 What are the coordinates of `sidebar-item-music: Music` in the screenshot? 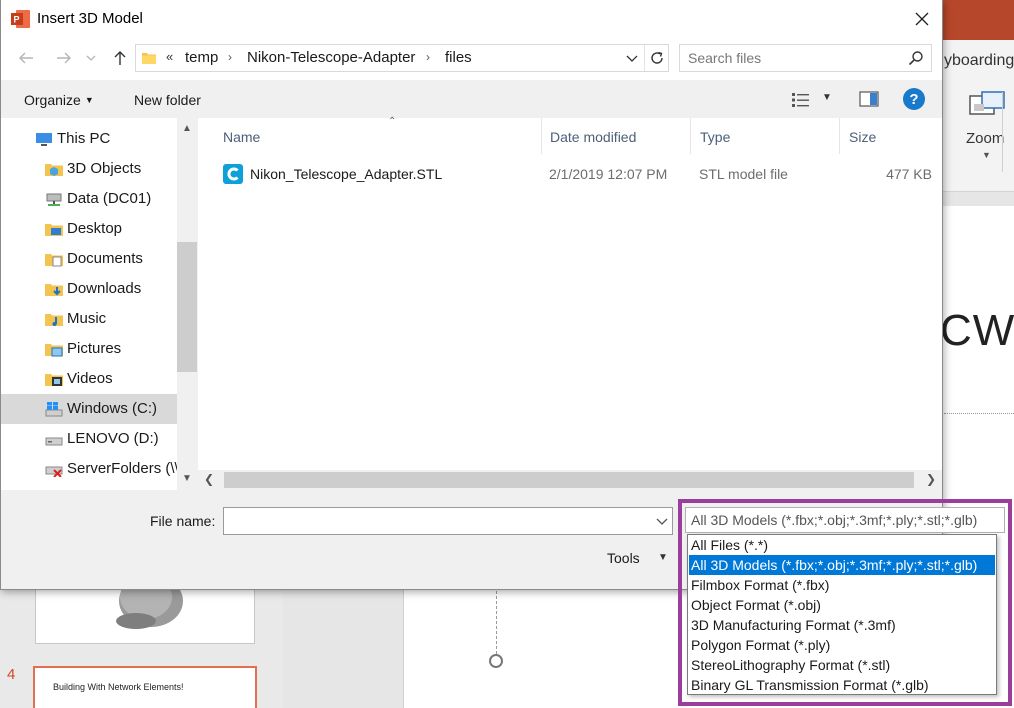 It's located at (90, 319).